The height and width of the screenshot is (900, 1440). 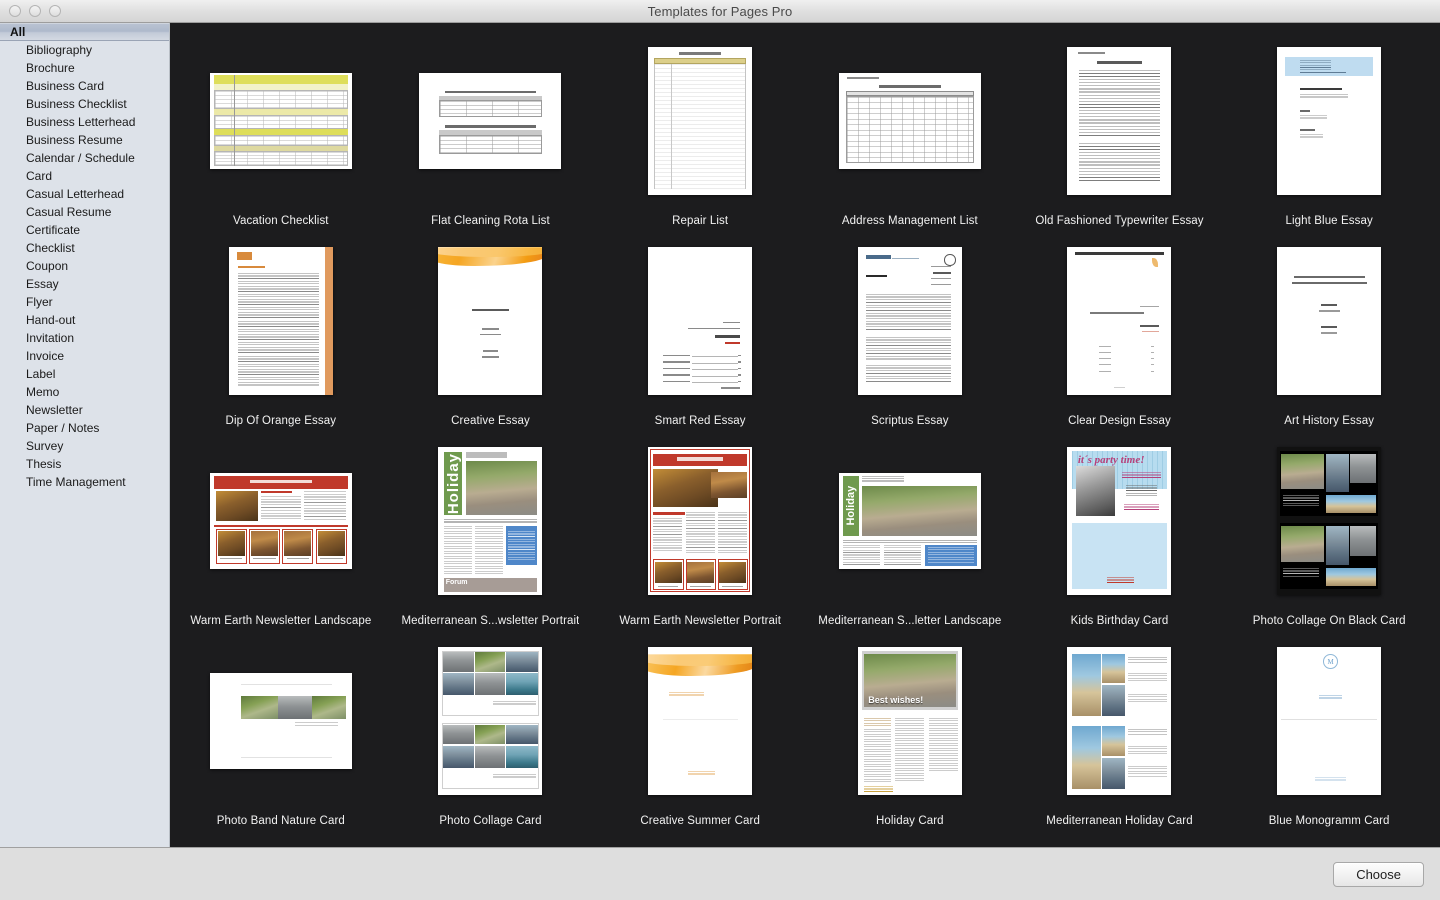 I want to click on template-item: Dip Of Orange Essay, so click(x=281, y=331).